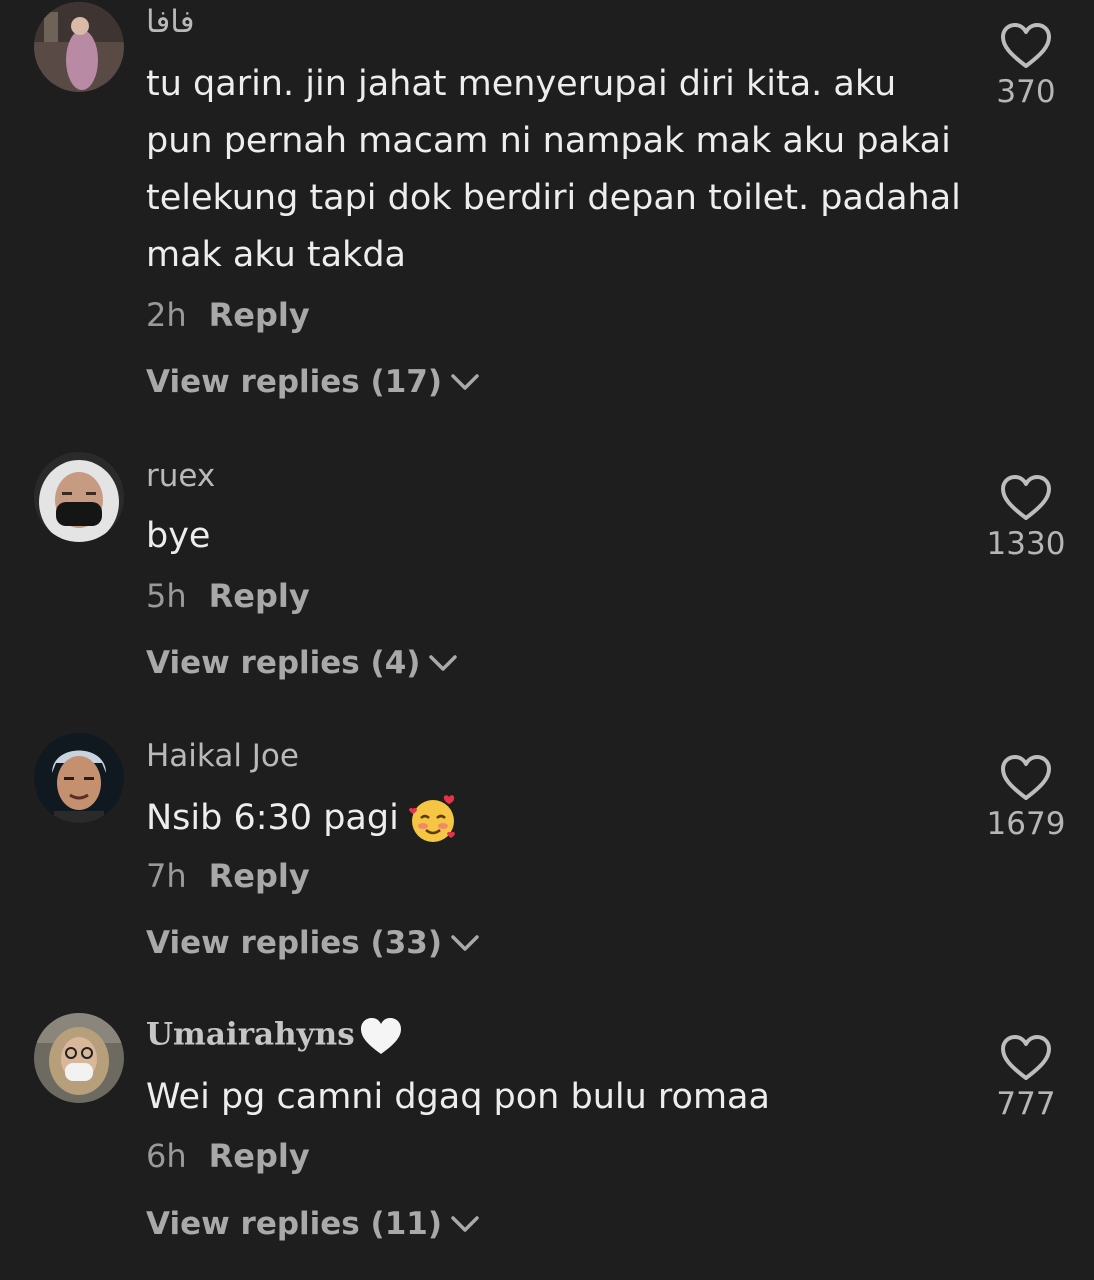 The image size is (1094, 1280). I want to click on like-button: 1679, so click(1026, 798).